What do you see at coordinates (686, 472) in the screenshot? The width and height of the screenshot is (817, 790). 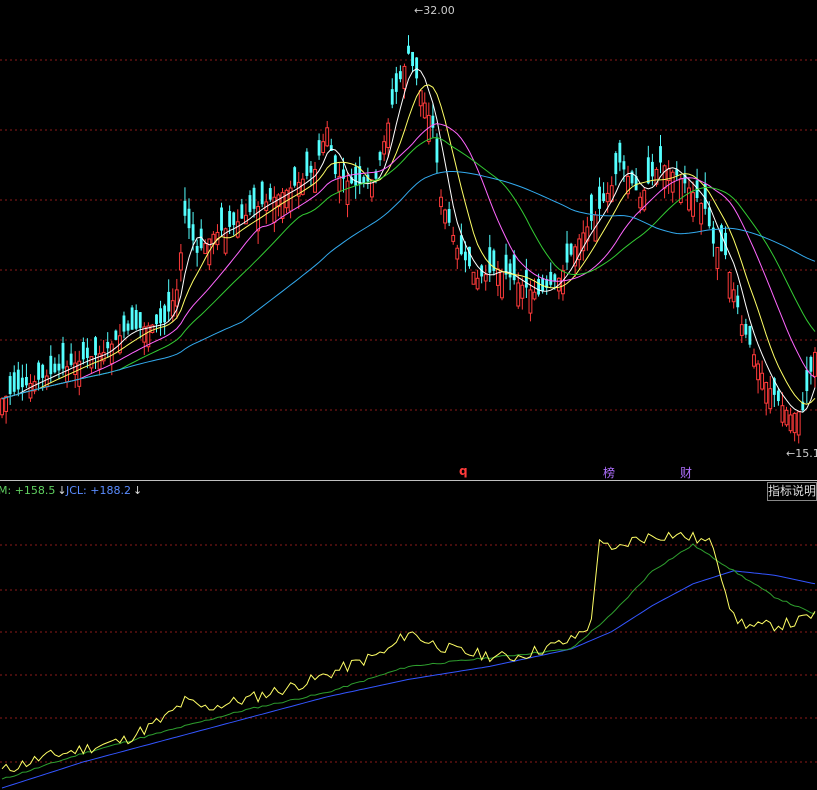 I see `event-marker-cai: 财` at bounding box center [686, 472].